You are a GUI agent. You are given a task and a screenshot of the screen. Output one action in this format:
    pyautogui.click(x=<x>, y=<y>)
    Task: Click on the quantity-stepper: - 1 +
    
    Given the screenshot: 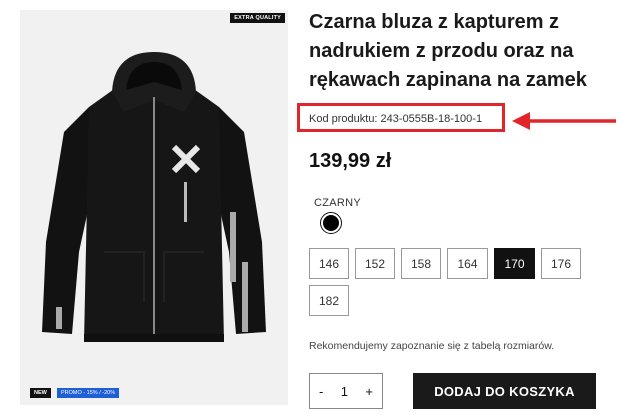 What is the action you would take?
    pyautogui.click(x=346, y=391)
    